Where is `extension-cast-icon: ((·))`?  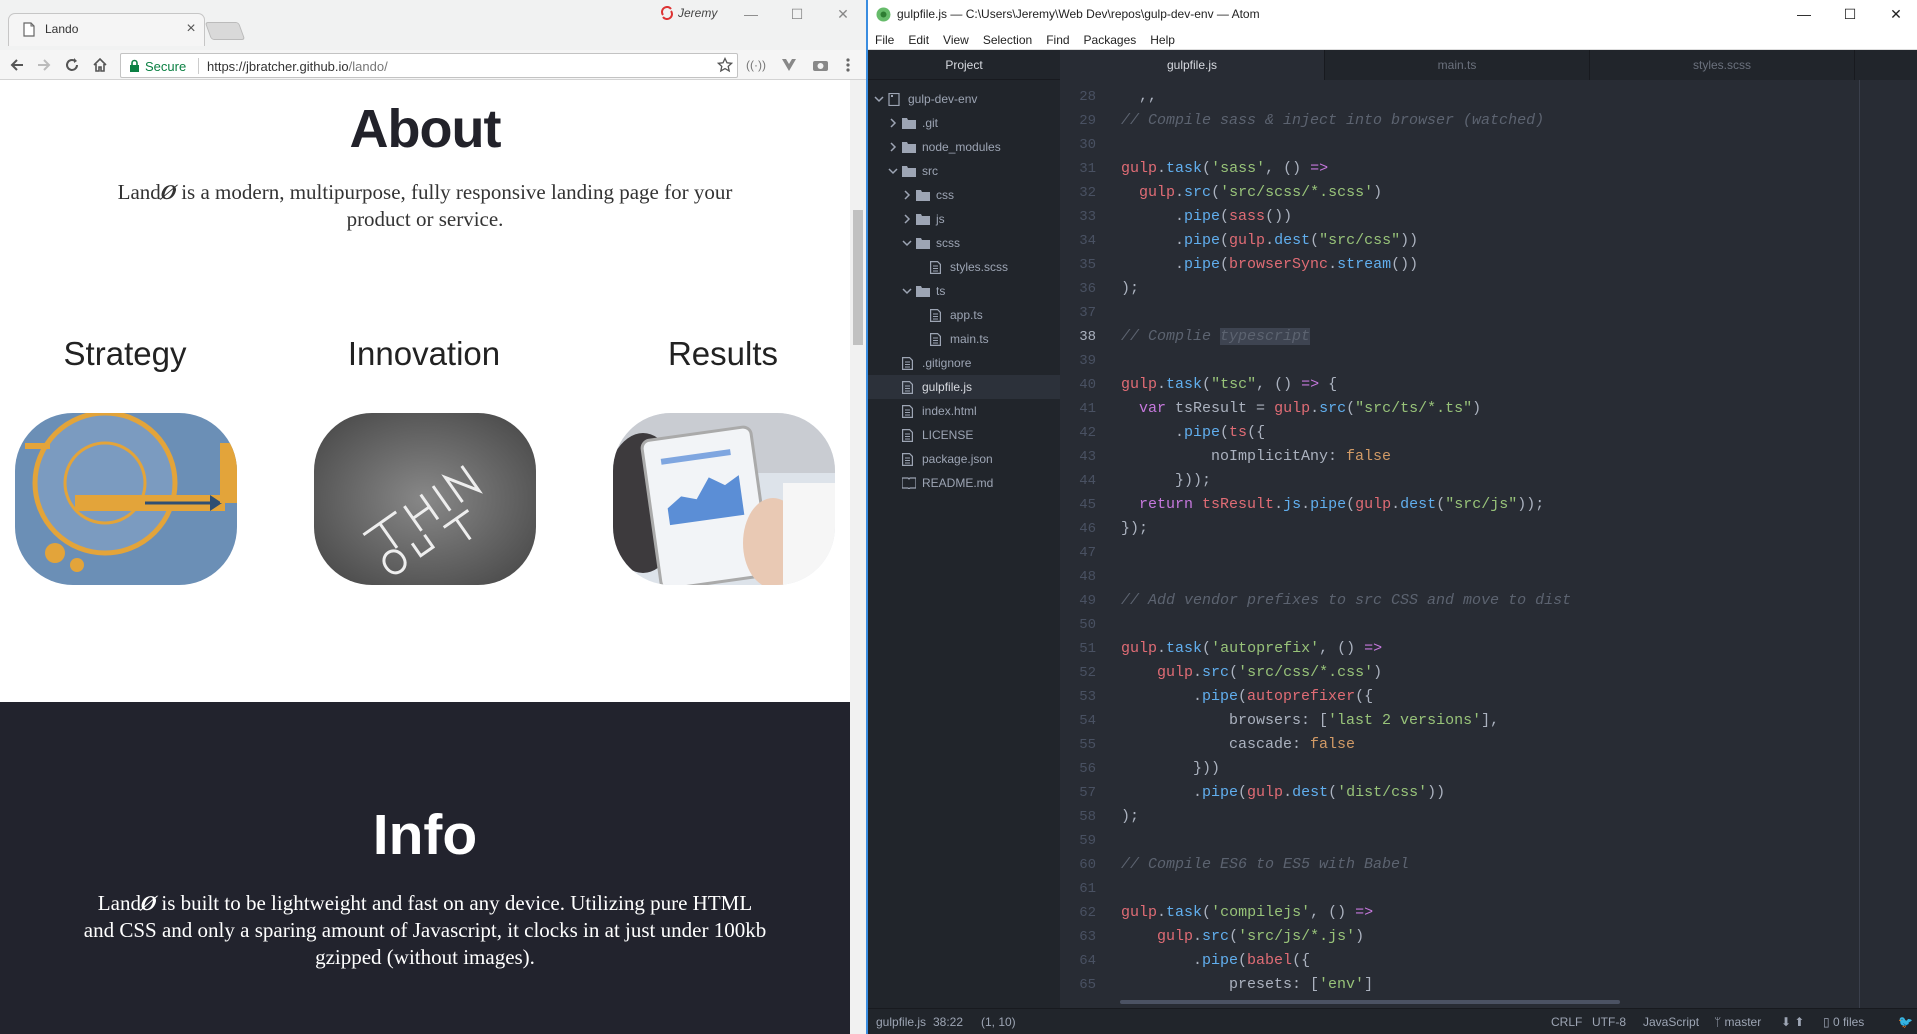
extension-cast-icon: ((·)) is located at coordinates (756, 65).